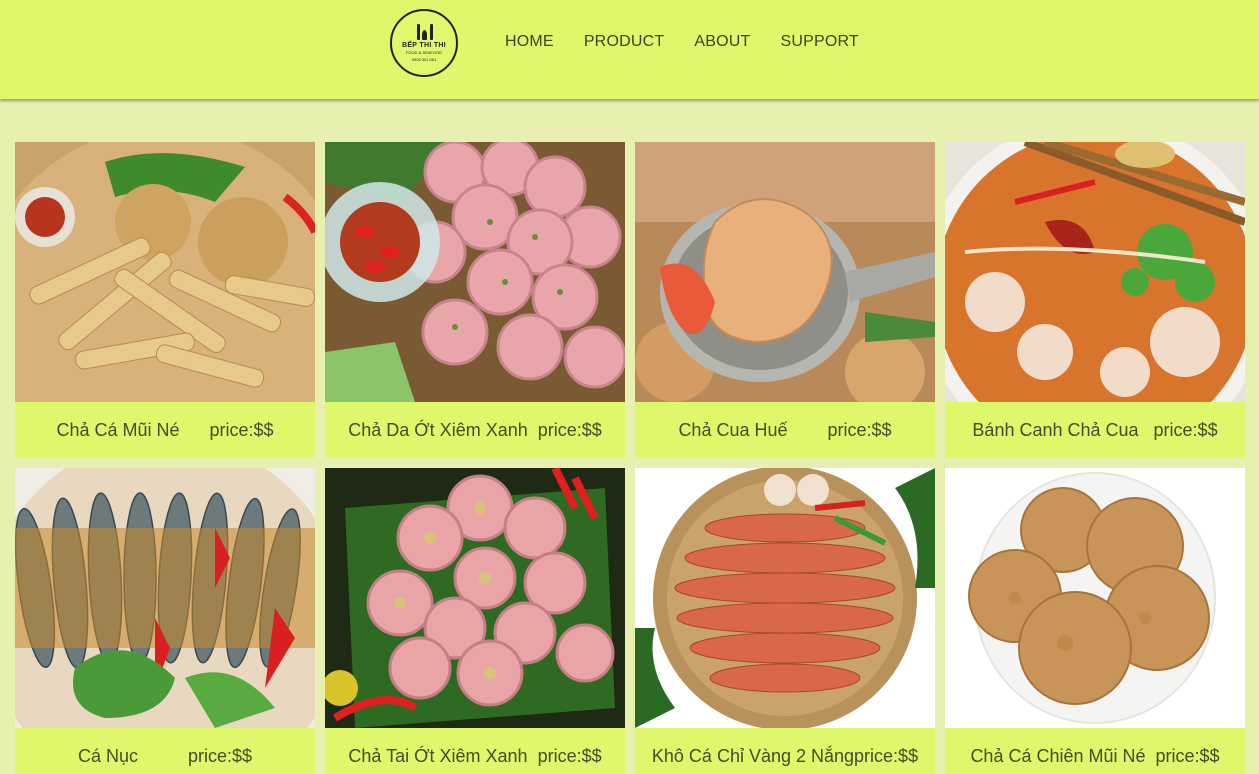 The height and width of the screenshot is (774, 1259). I want to click on product-card: Chả Cua Huế price:$$, so click(785, 300).